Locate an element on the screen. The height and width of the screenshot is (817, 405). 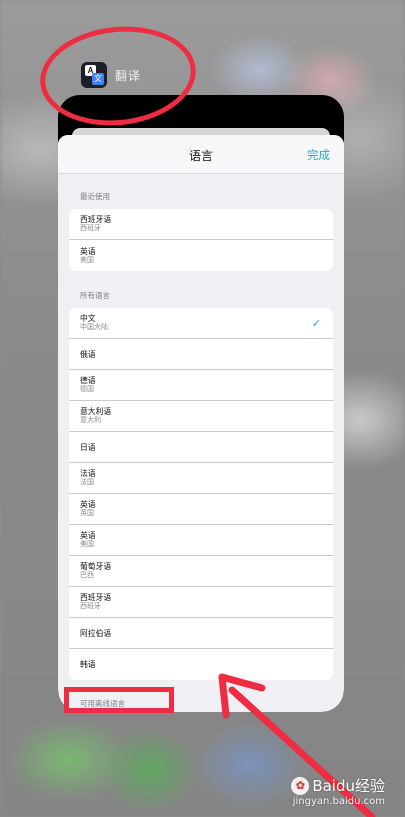
watermark-url: jingyan.baidu.com is located at coordinates (338, 801).